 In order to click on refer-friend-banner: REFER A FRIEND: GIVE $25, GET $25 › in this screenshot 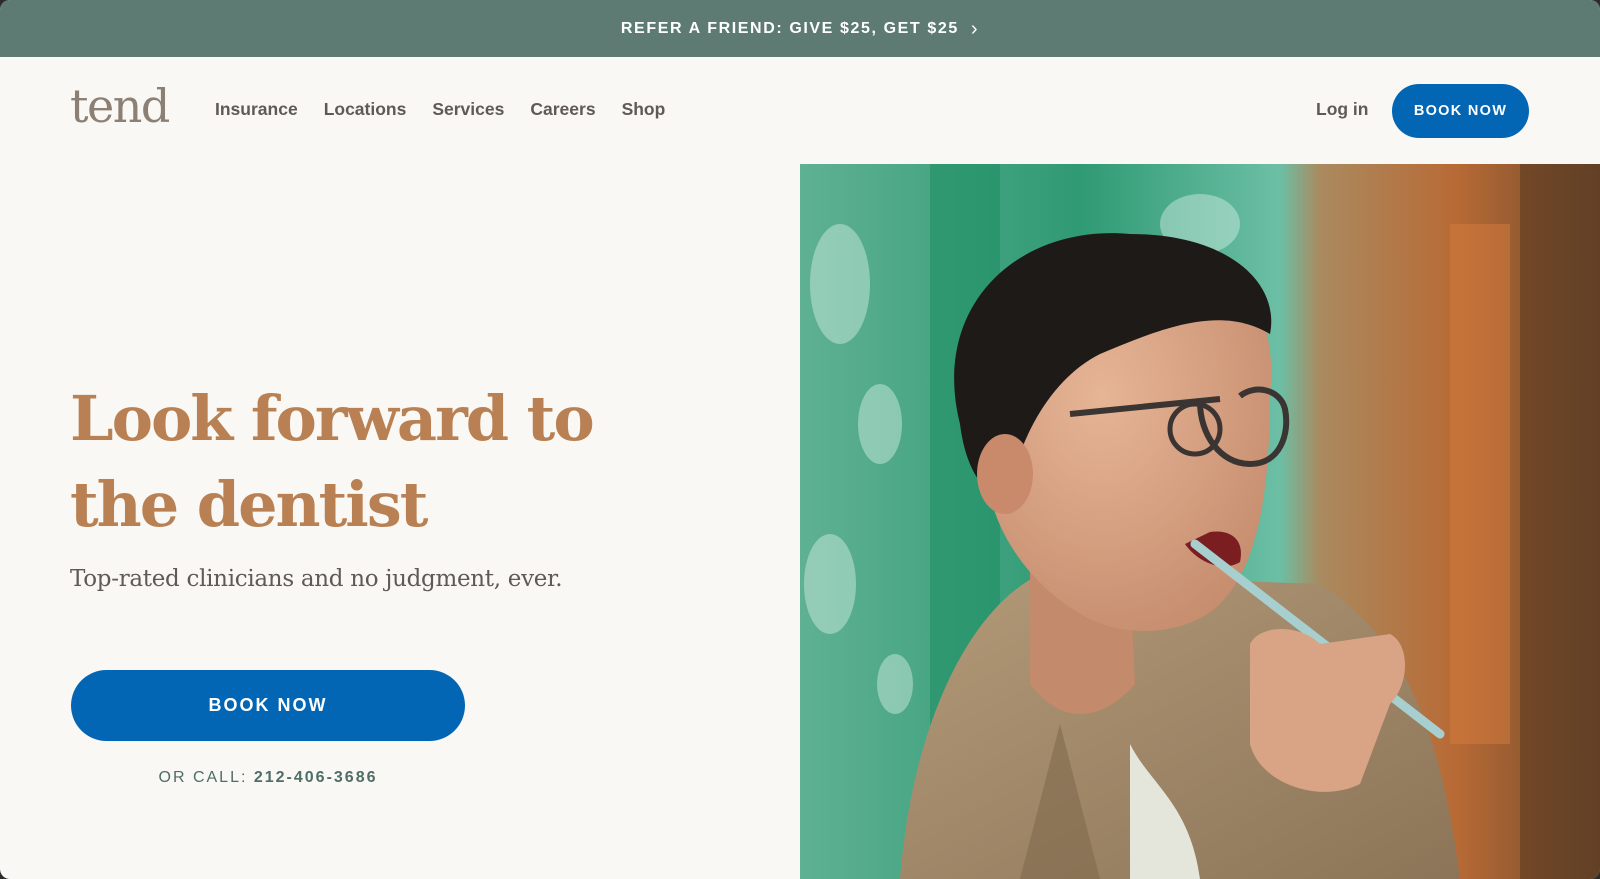, I will do `click(800, 28)`.